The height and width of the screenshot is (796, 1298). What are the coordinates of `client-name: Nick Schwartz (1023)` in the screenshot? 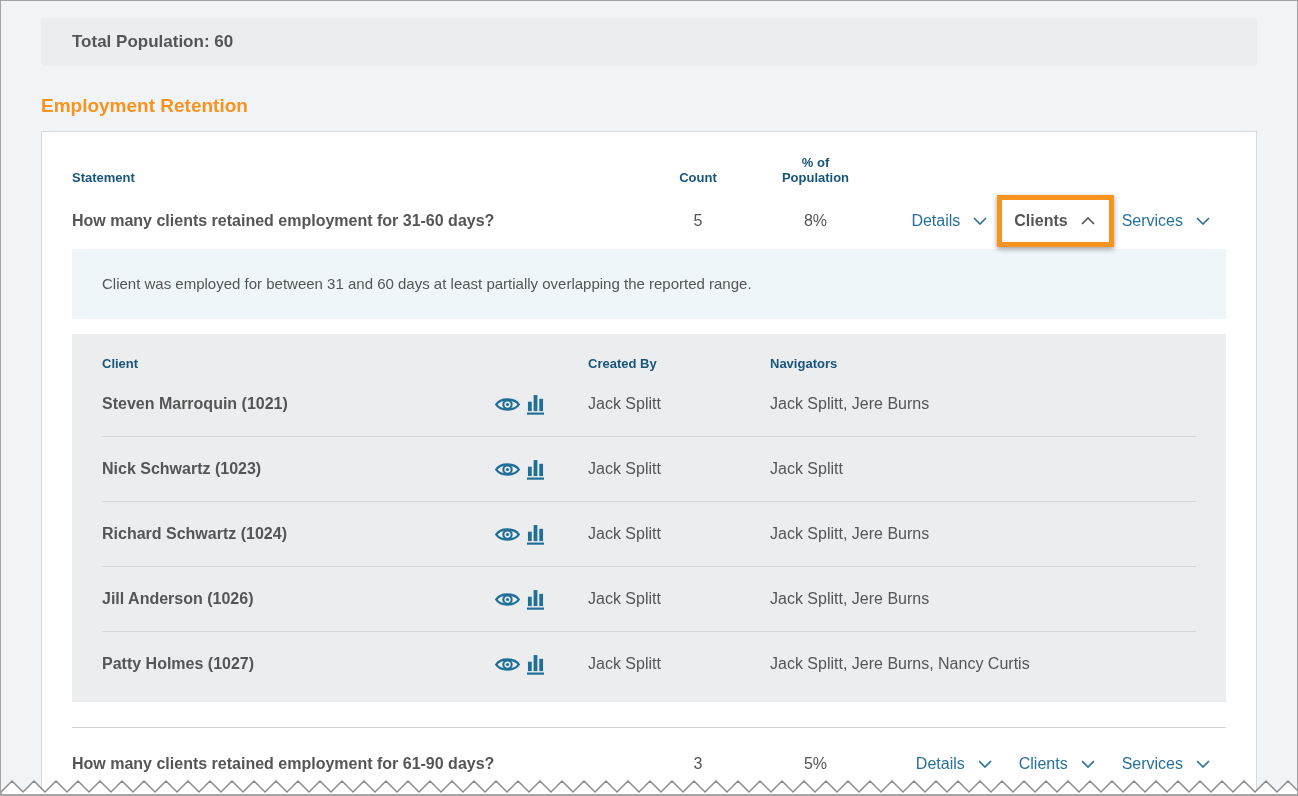 It's located at (182, 469).